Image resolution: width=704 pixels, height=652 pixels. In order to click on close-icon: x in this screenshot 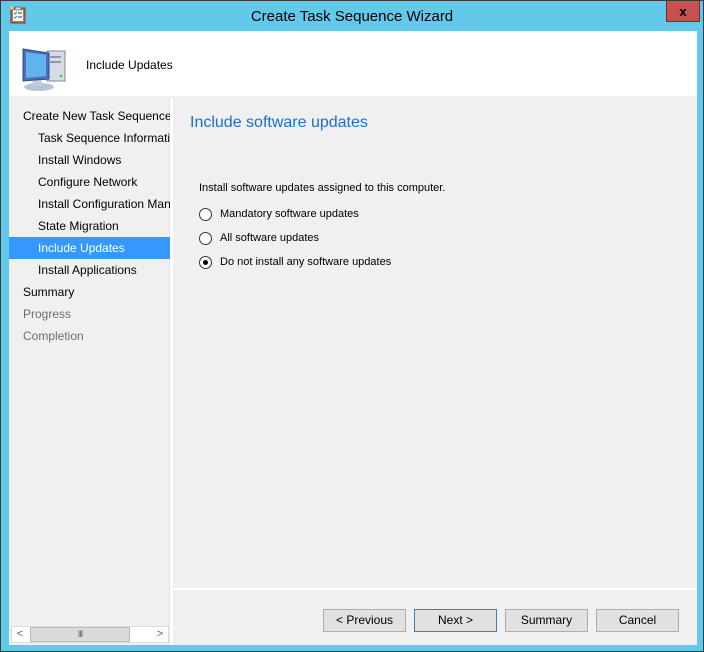, I will do `click(683, 11)`.